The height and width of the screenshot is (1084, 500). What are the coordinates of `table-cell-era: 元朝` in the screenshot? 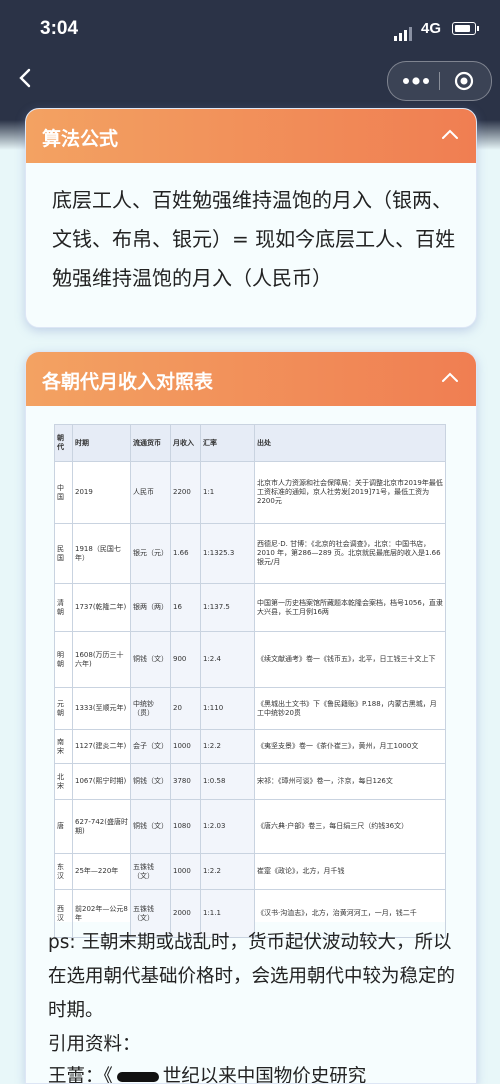 It's located at (63, 708).